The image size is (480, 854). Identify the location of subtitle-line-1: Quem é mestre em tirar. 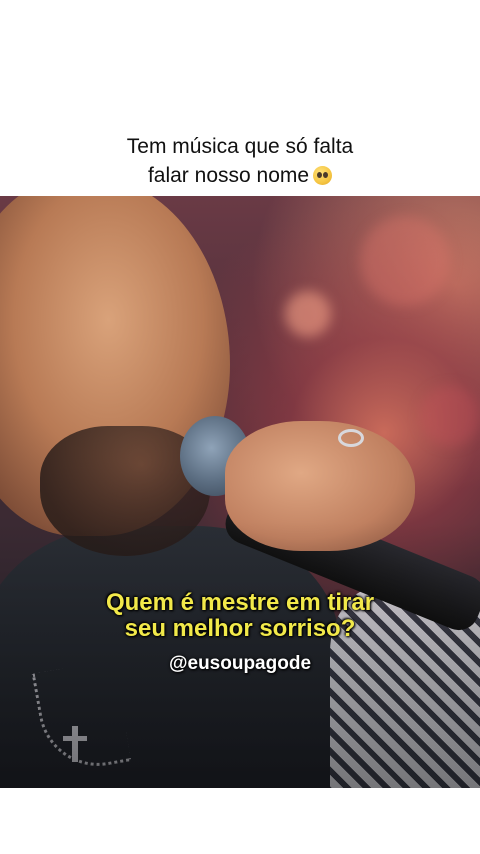
(240, 602).